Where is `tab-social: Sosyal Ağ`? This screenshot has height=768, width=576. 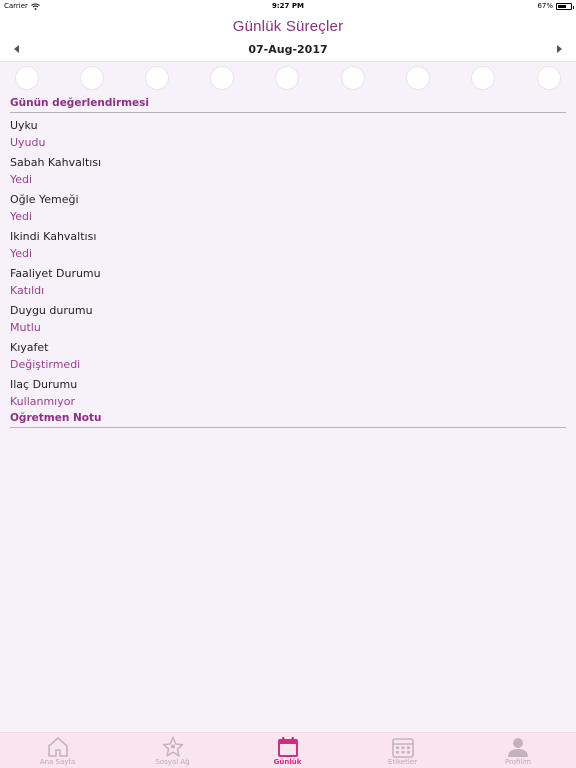
tab-social: Sosyal Ağ is located at coordinates (172, 750).